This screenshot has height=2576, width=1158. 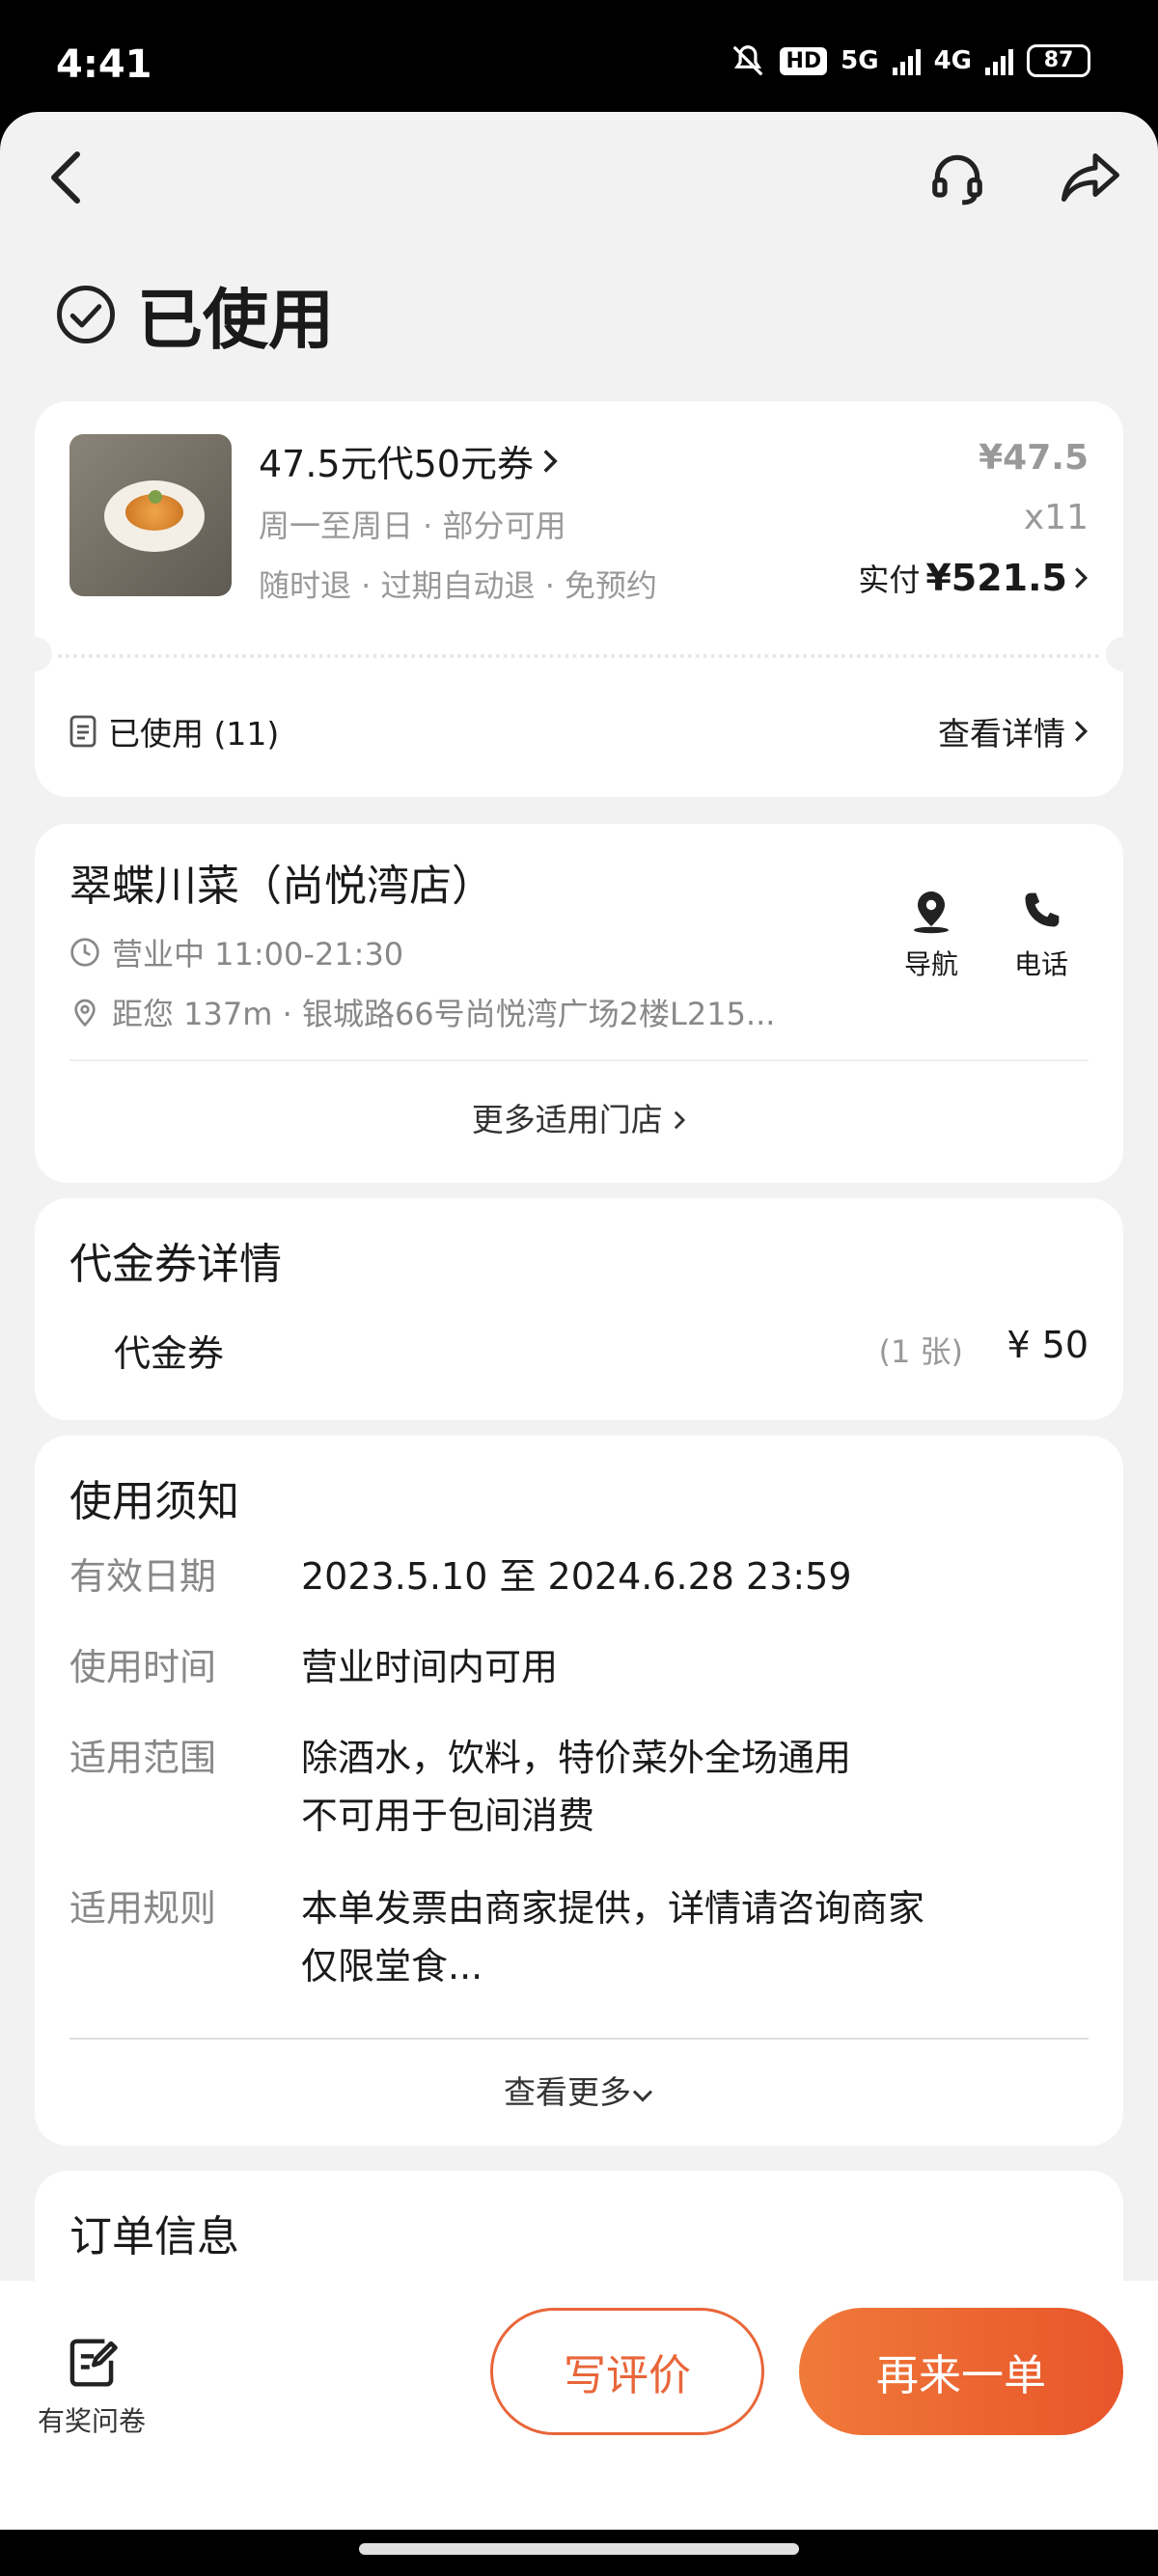 I want to click on view-more-label: 查看更多, so click(x=567, y=2092).